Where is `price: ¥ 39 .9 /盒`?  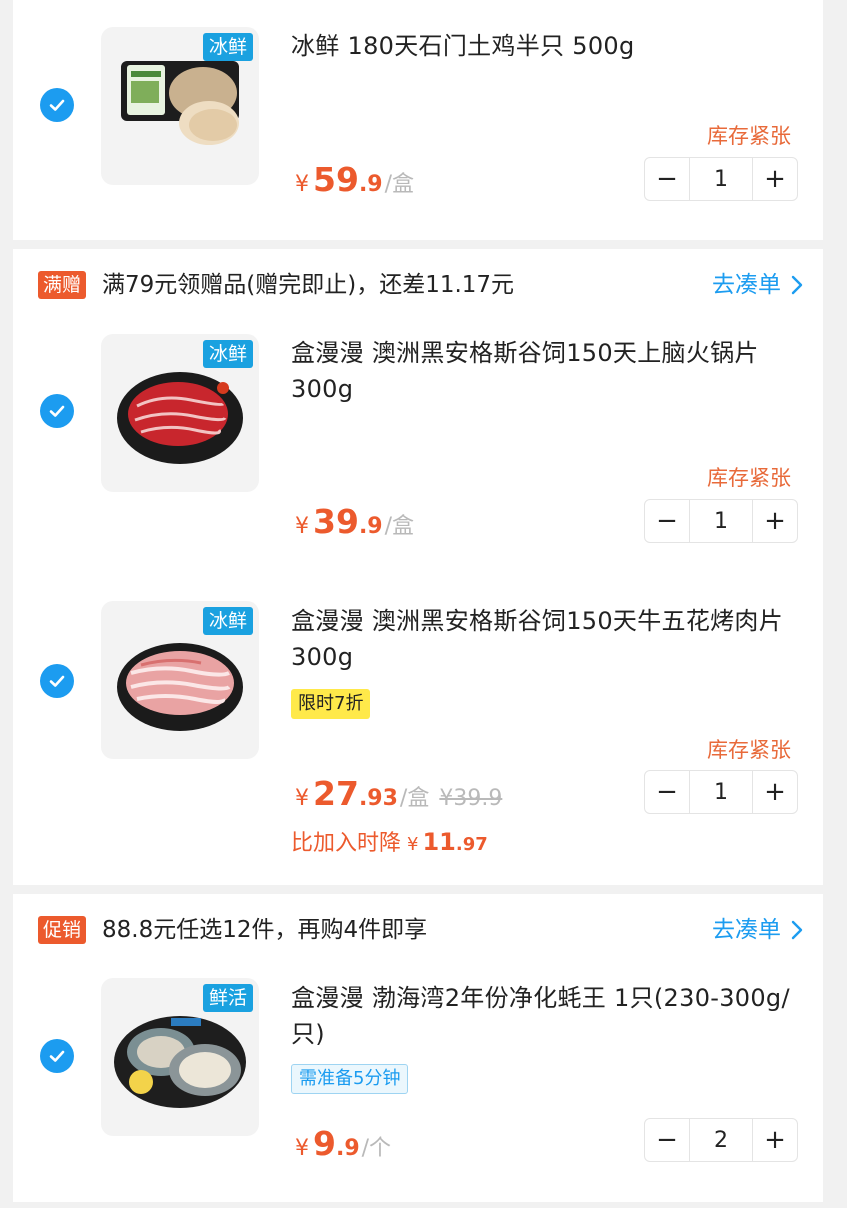
price: ¥ 39 .9 /盒 is located at coordinates (354, 521).